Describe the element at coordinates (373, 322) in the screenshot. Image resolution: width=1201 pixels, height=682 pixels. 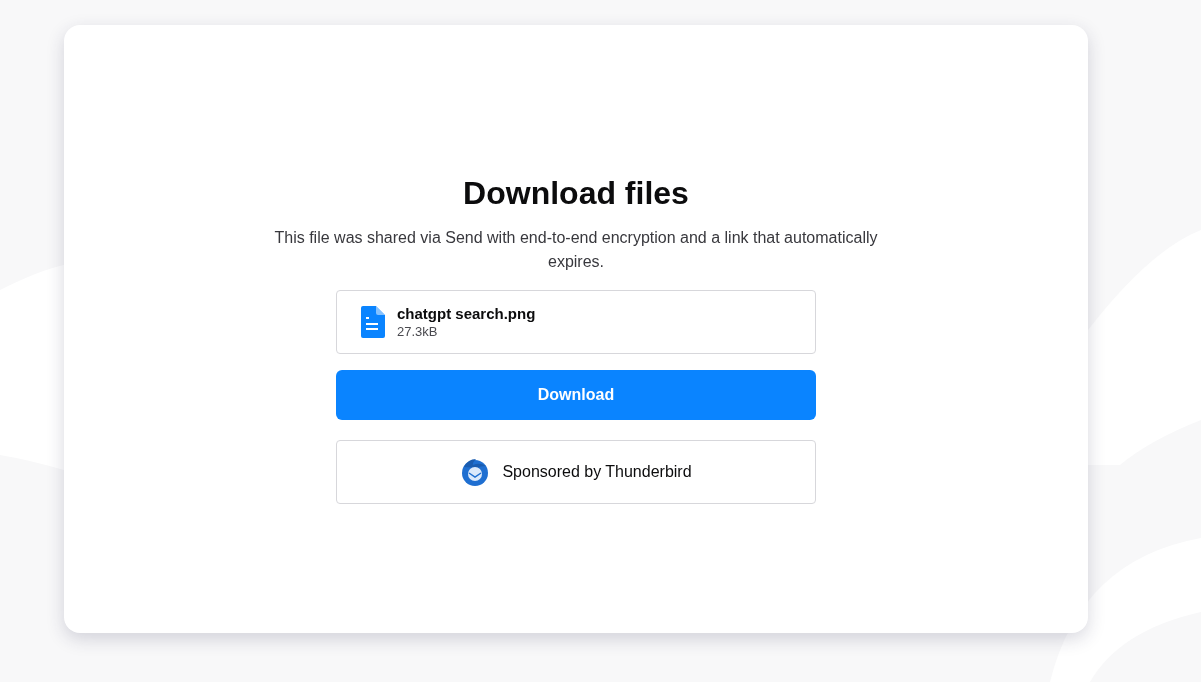
I see `document-icon` at that location.